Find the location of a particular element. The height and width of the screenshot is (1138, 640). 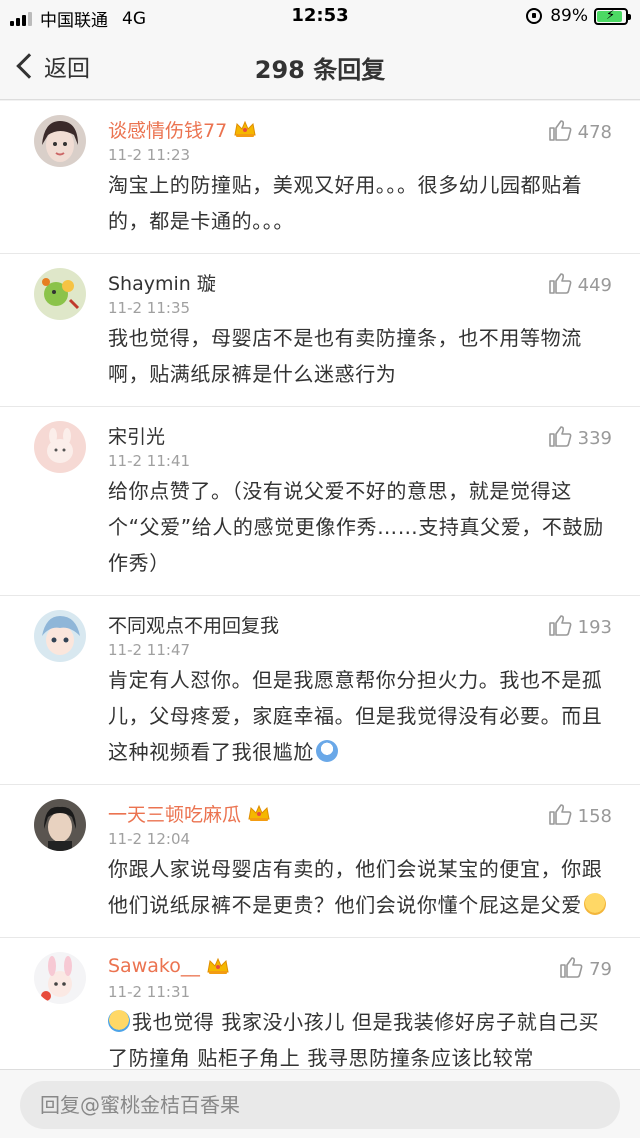

comment-text-block: 淘宝上的防撞贴，美观又好用。。。很多幼儿园都贴着的，都是卡通的。。。 is located at coordinates (361, 210).